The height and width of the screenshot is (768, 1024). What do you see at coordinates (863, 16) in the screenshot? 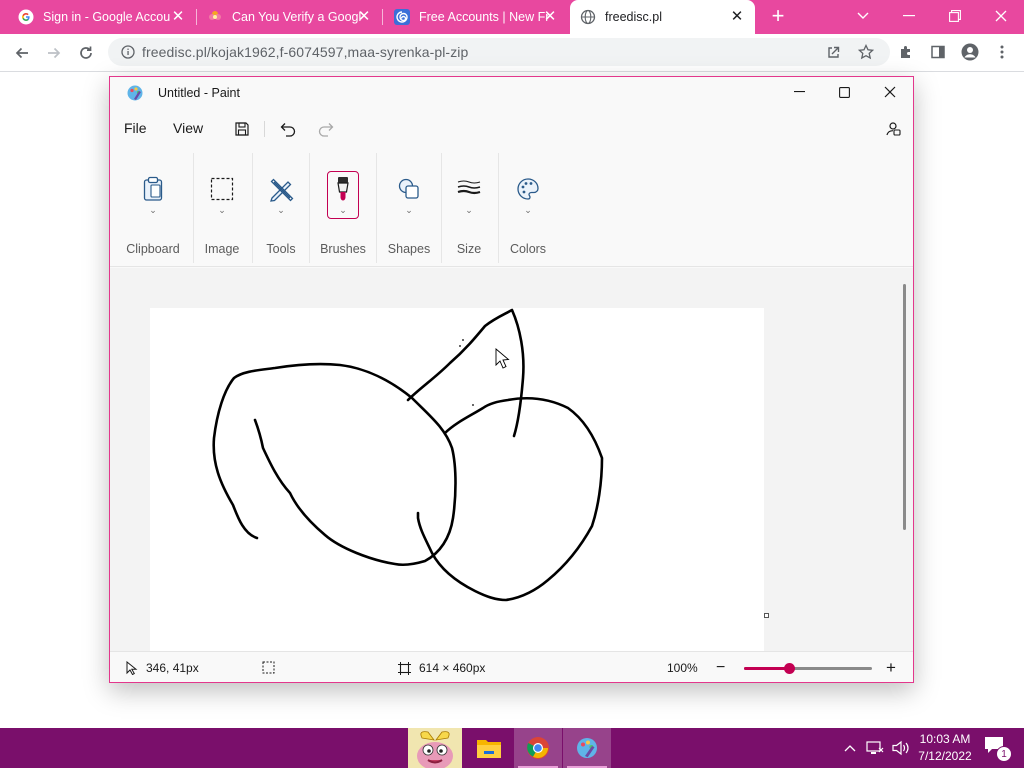
I see `tab-search-chevron-icon` at bounding box center [863, 16].